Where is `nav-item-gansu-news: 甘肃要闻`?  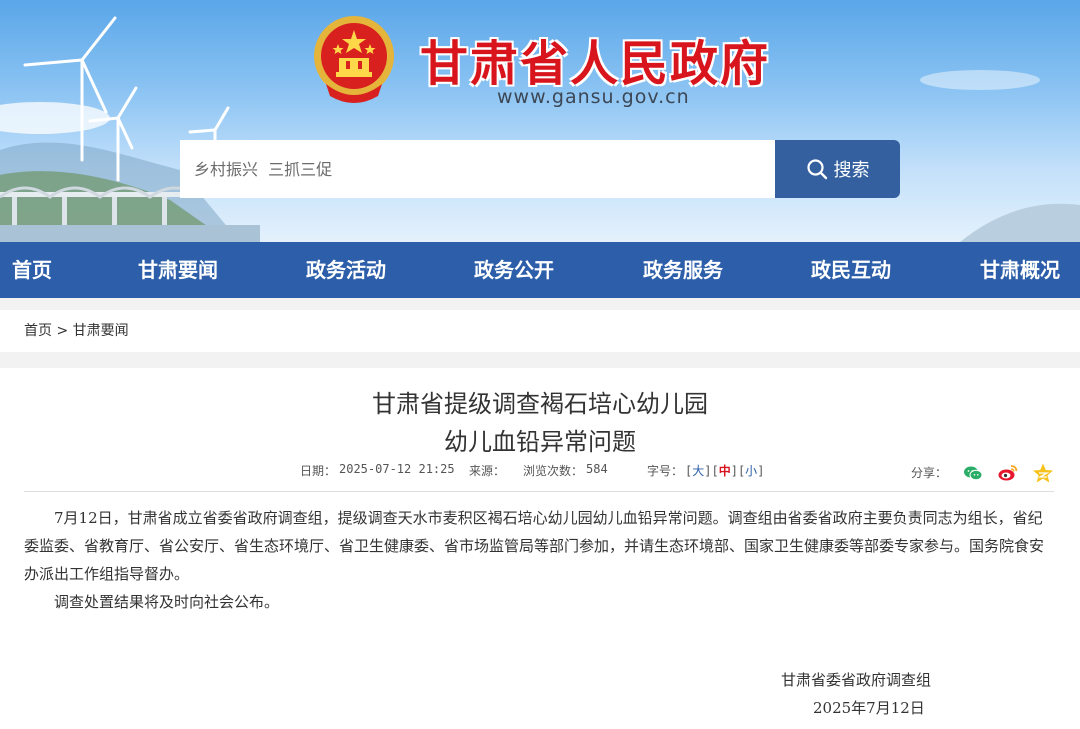
nav-item-gansu-news: 甘肃要闻 is located at coordinates (178, 270).